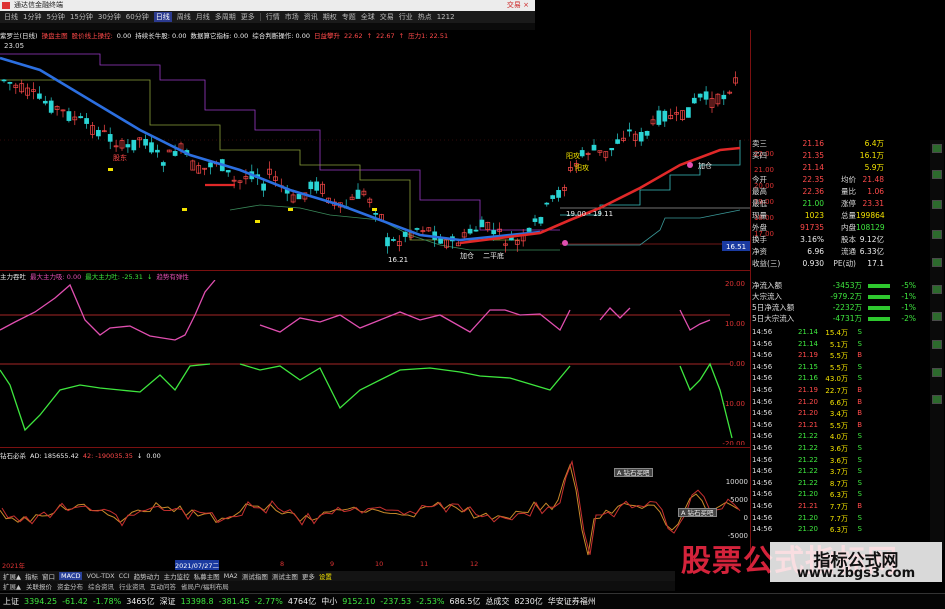  Describe the element at coordinates (147, 576) in the screenshot. I see `tab-6: 趋势动力` at that location.